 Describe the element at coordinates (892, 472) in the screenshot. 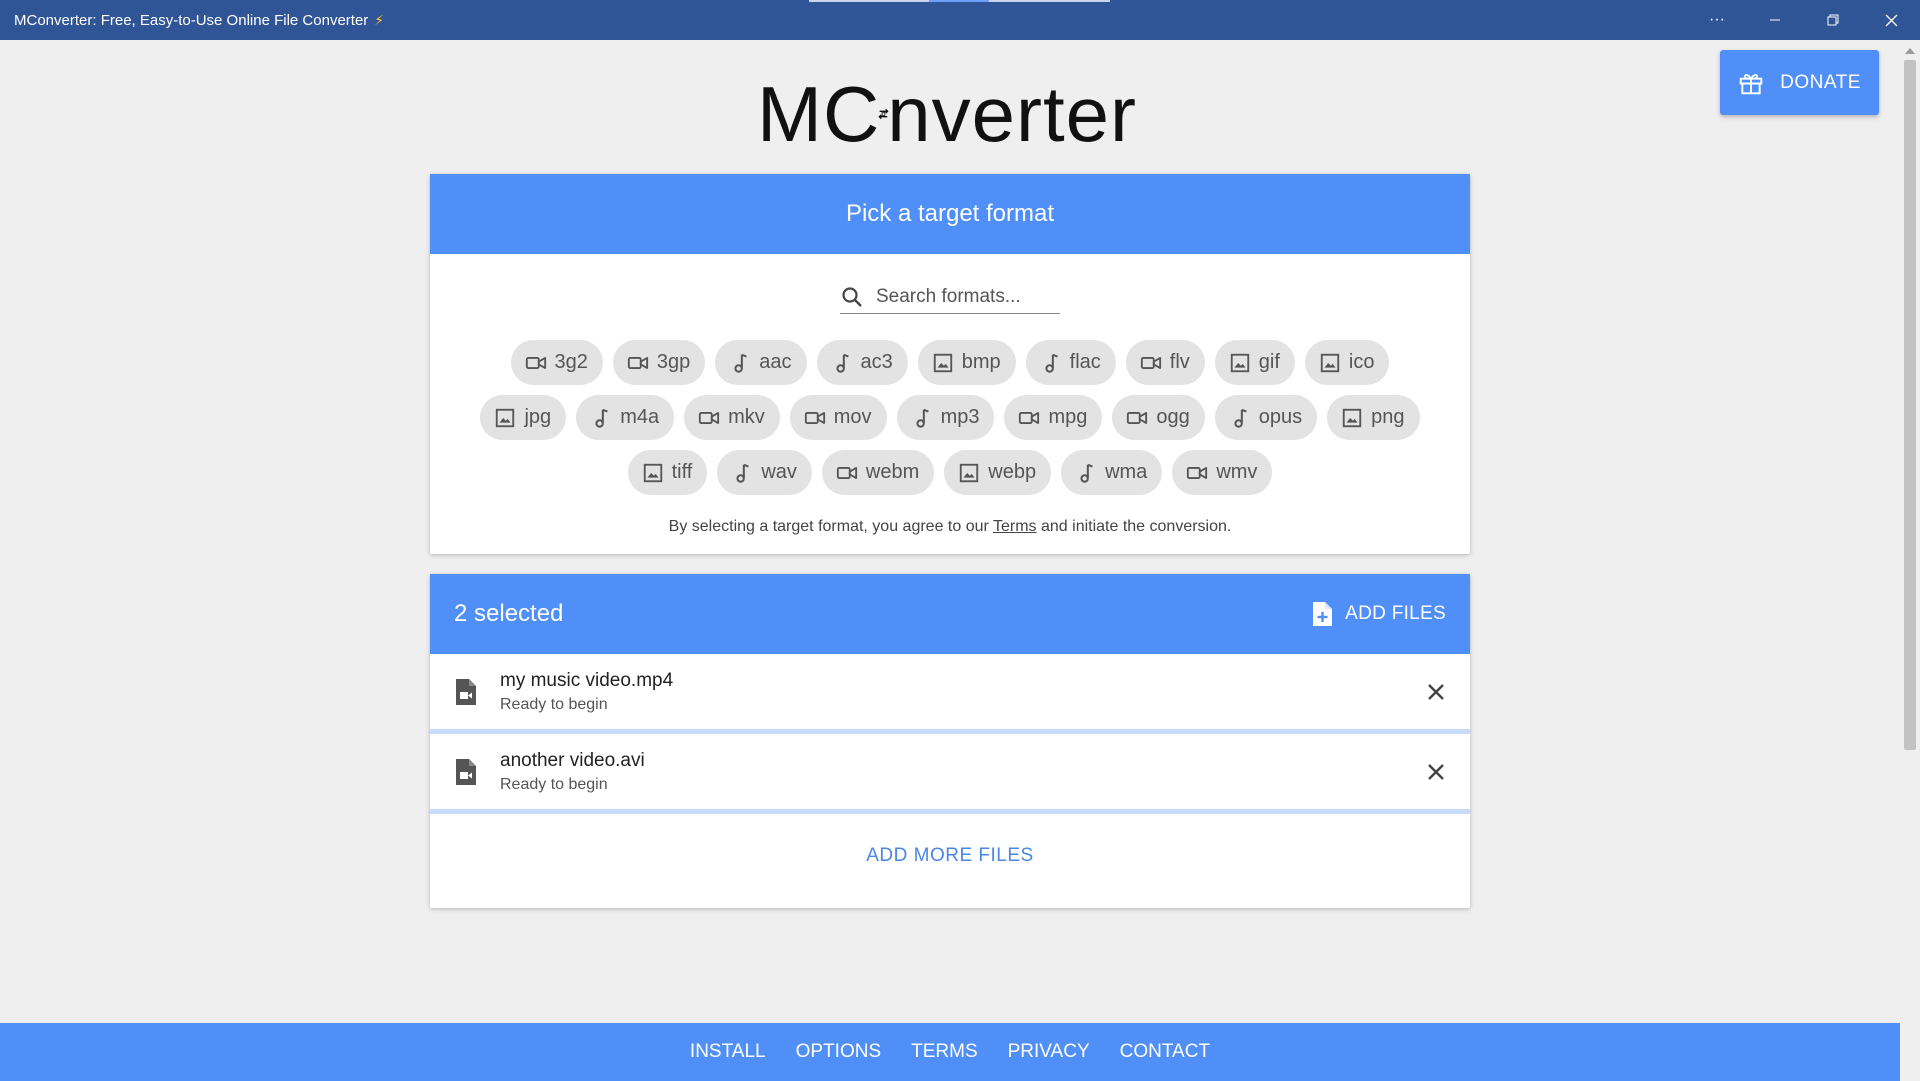

I see `format-chip-label: webm` at that location.